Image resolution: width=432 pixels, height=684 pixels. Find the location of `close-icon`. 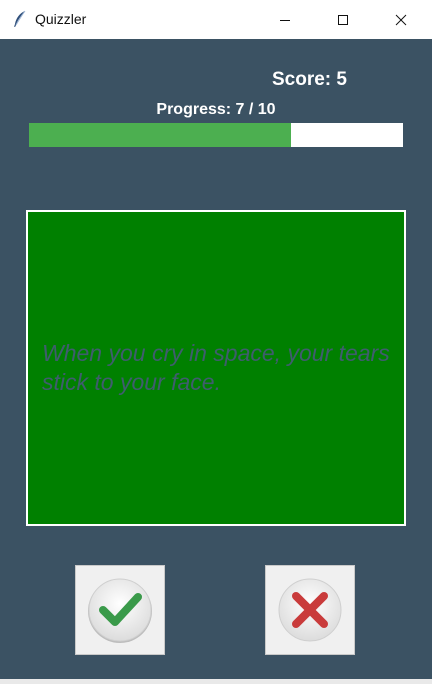

close-icon is located at coordinates (401, 19).